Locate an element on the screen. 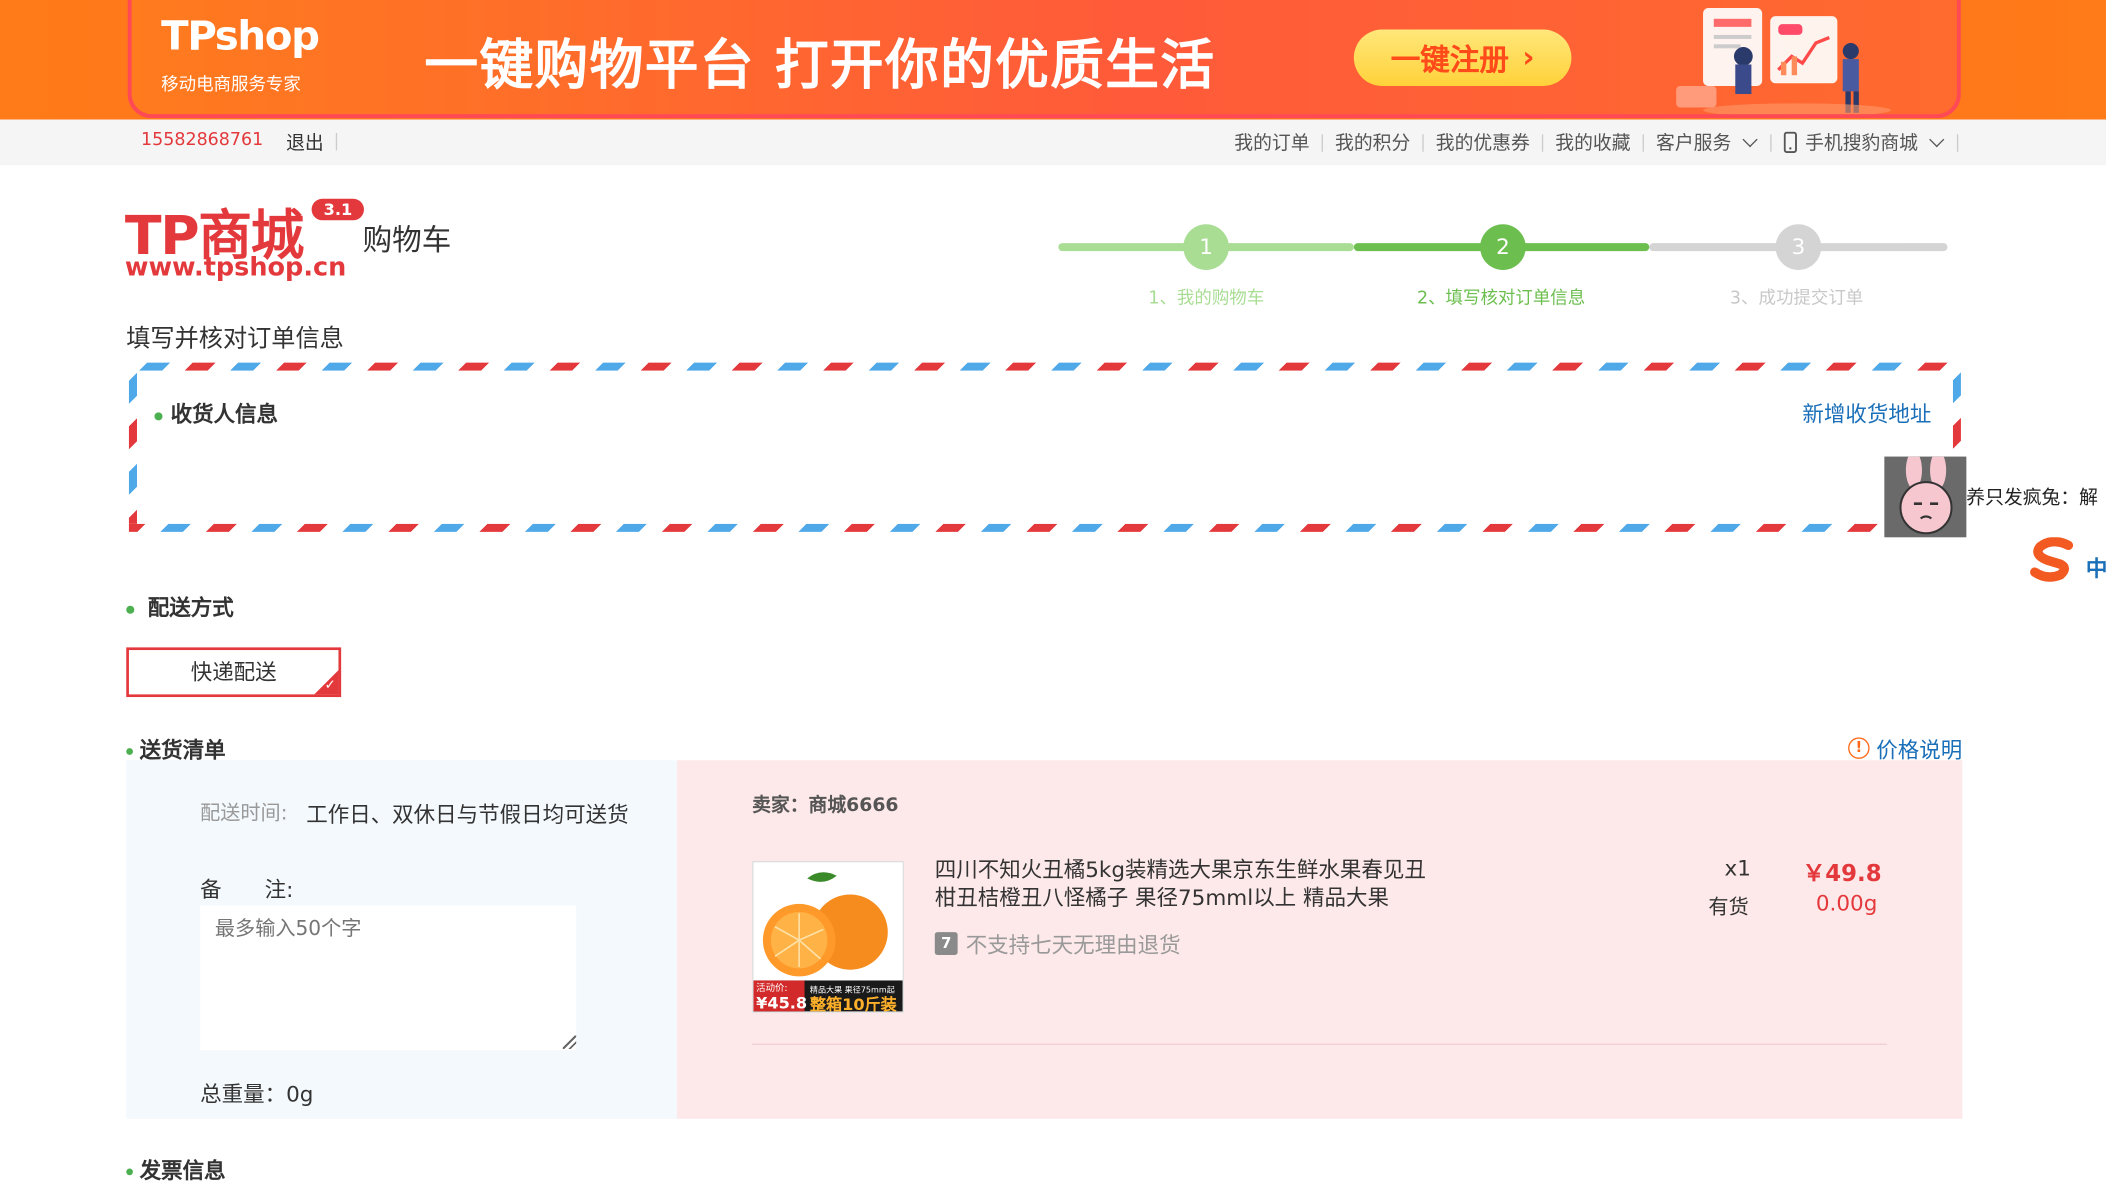 This screenshot has height=1195, width=2106. product-weight: 0.00g is located at coordinates (1846, 903).